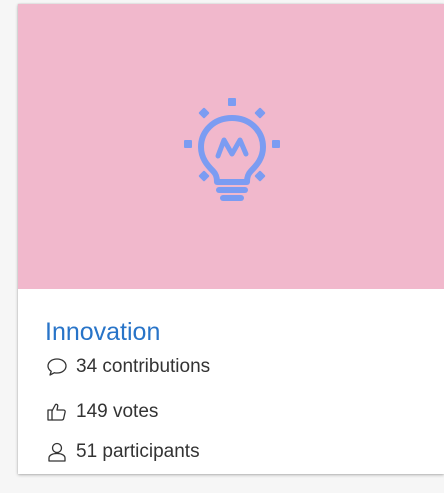 The image size is (444, 493). What do you see at coordinates (143, 366) in the screenshot?
I see `contributions-count: 34 contributions` at bounding box center [143, 366].